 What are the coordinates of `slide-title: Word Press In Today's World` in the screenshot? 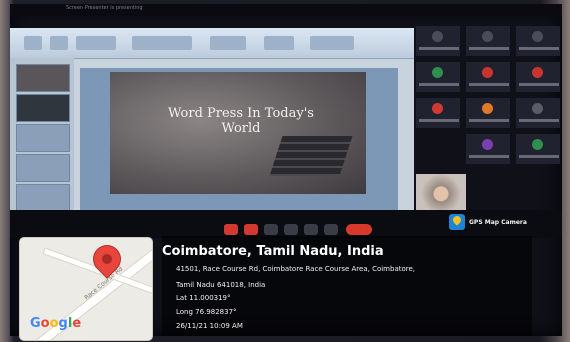 It's located at (241, 121).